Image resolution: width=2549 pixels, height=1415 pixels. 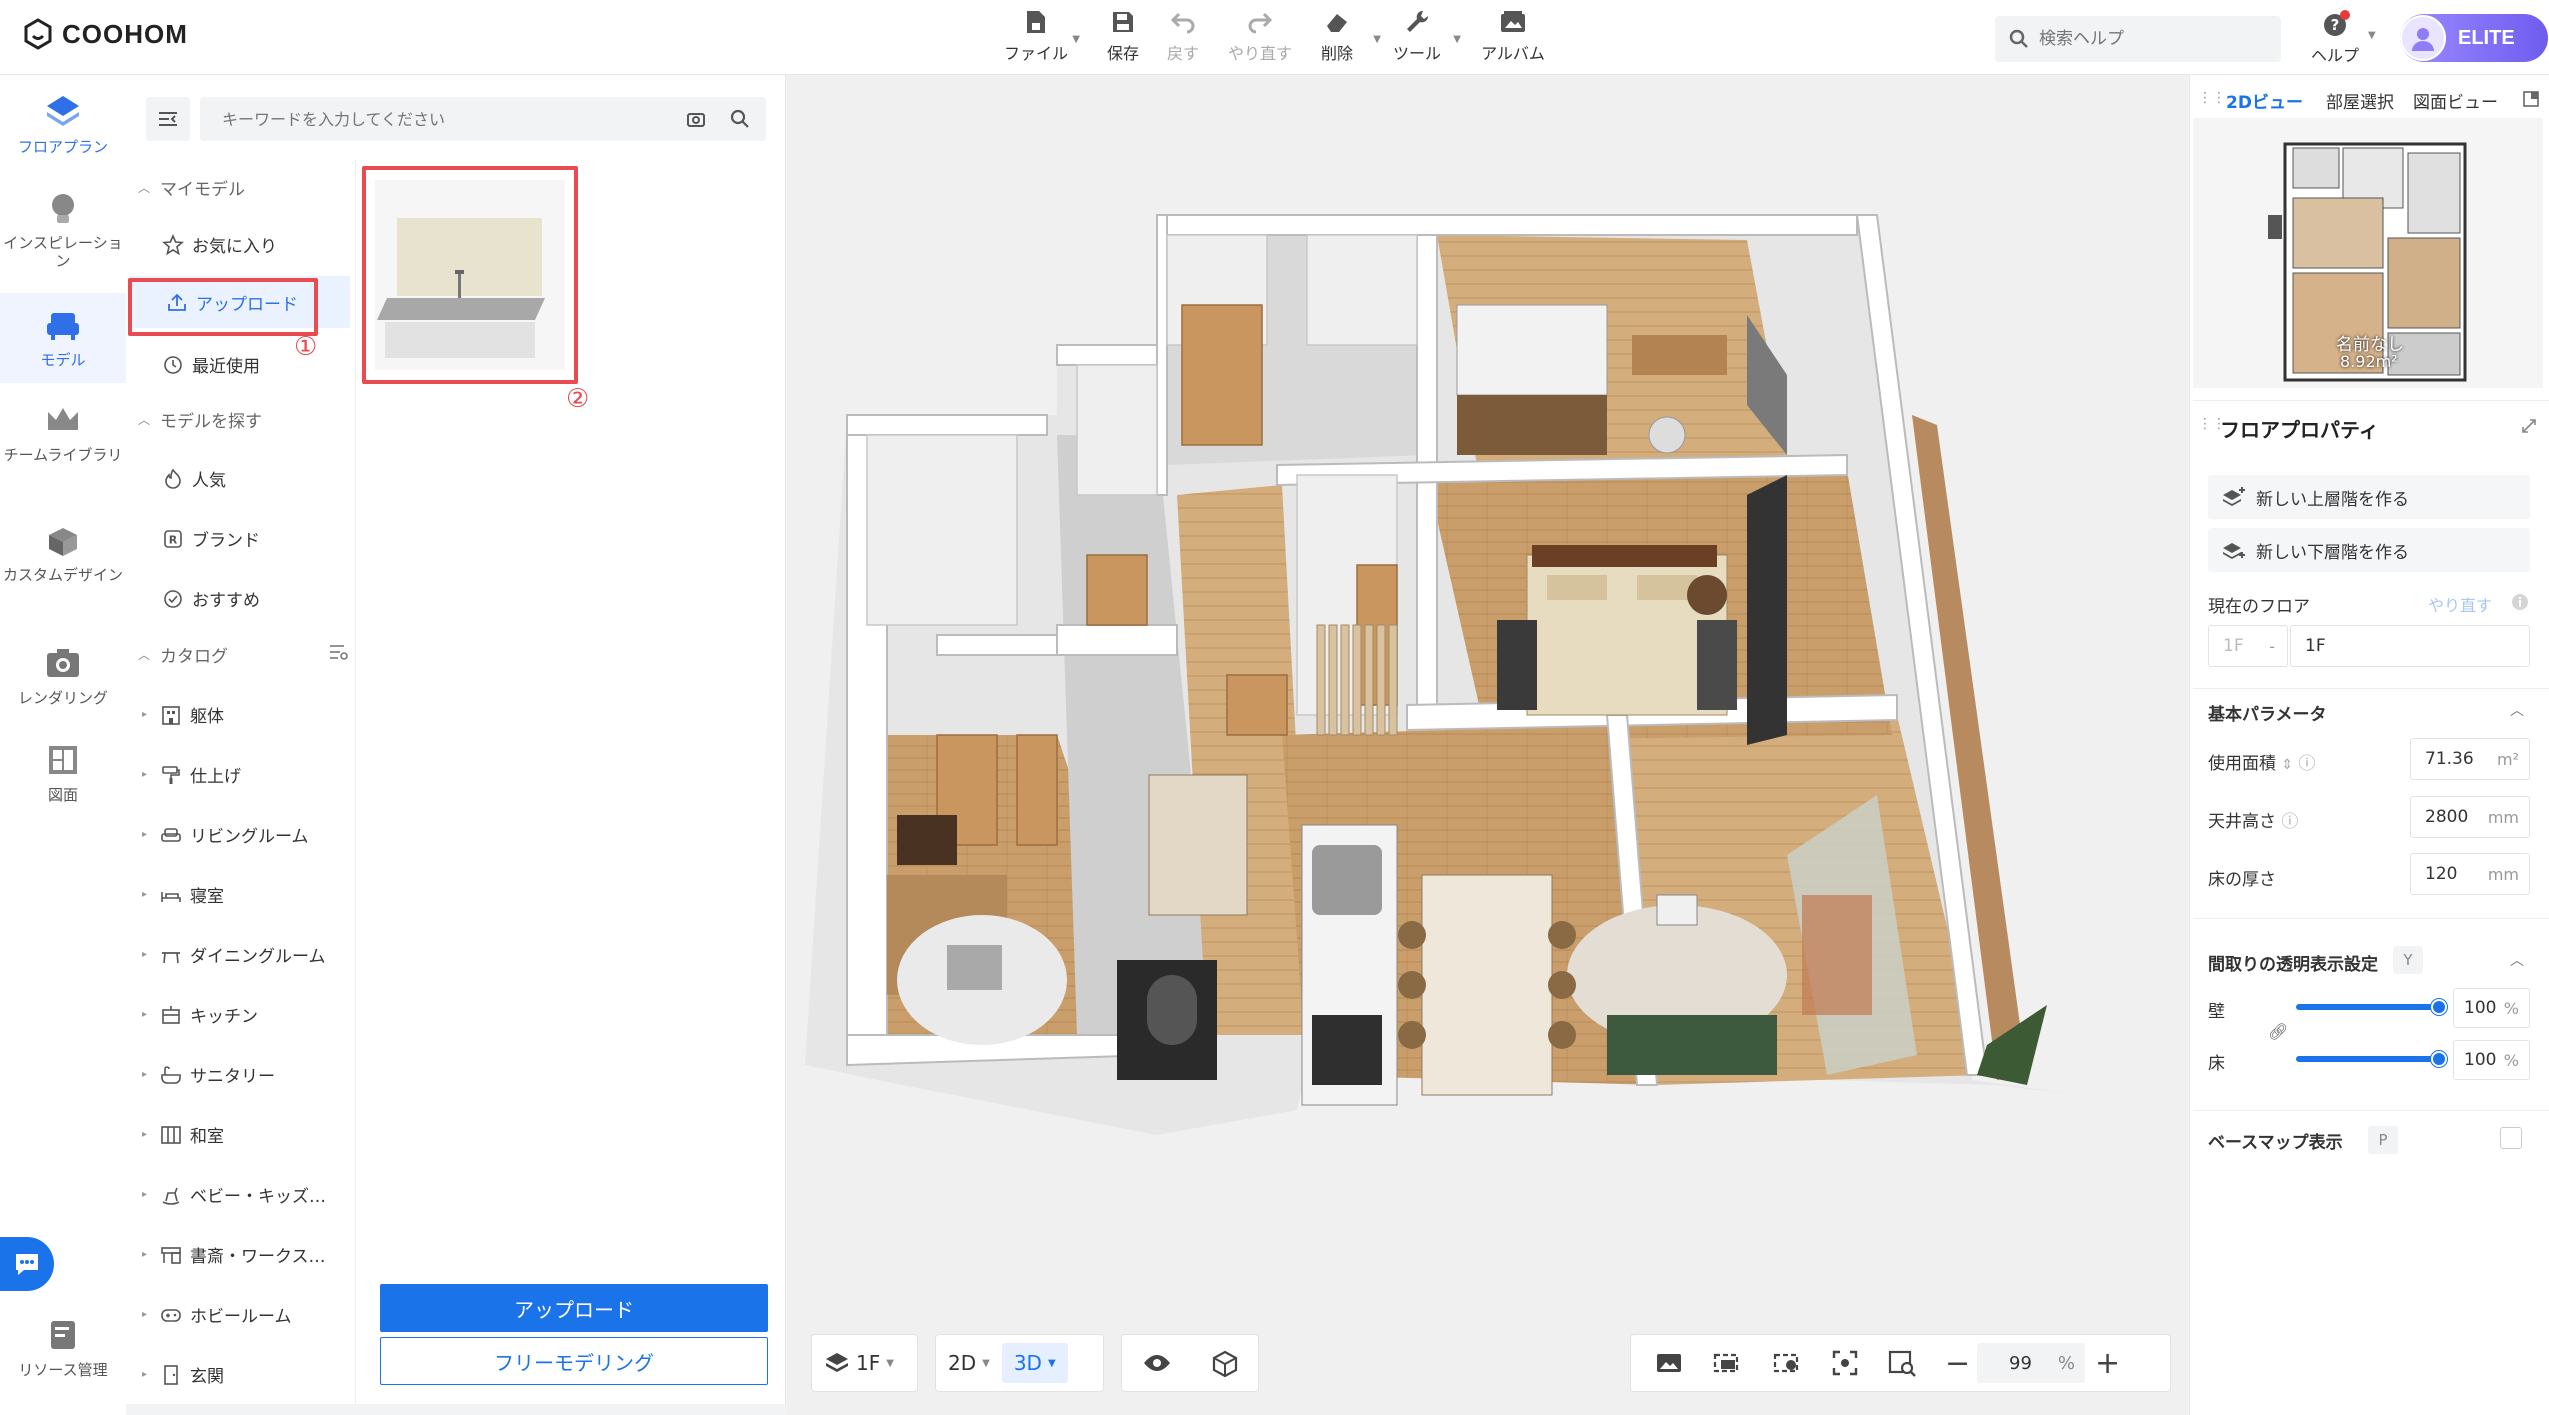 What do you see at coordinates (1957, 1363) in the screenshot?
I see `zoom-out-button: −` at bounding box center [1957, 1363].